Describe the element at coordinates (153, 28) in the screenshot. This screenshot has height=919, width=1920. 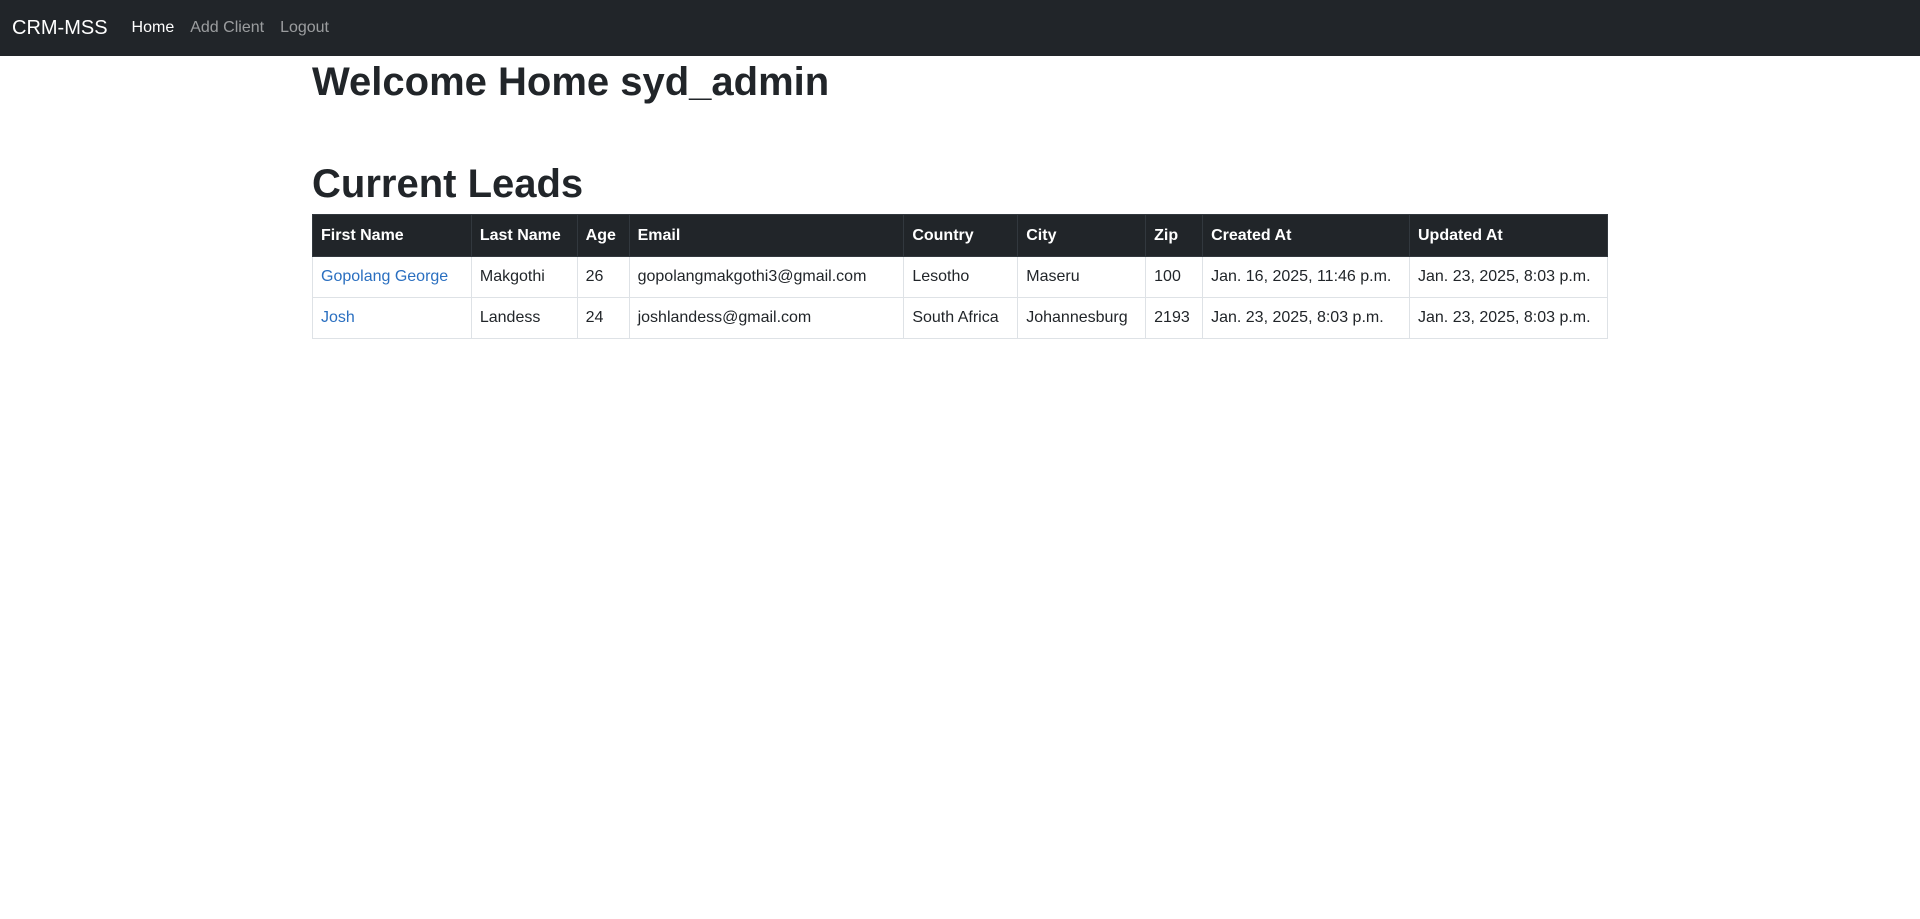
I see `nav-link-home: Home` at that location.